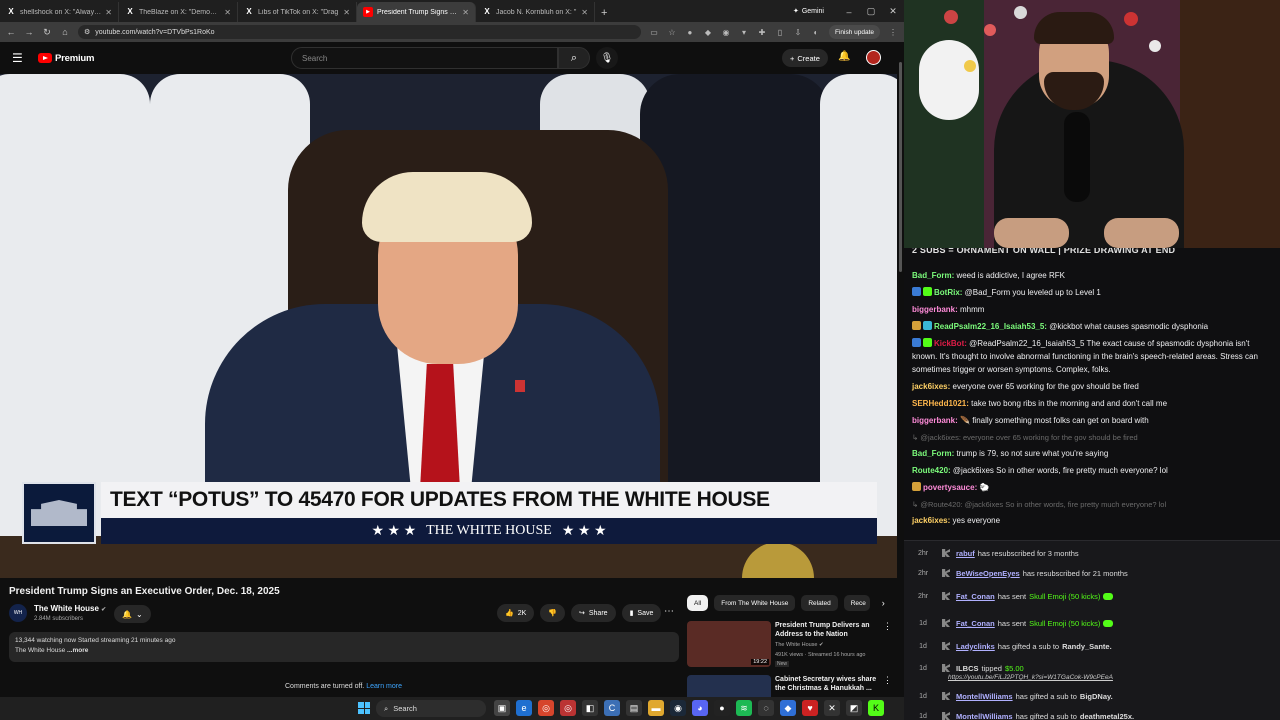 The width and height of the screenshot is (1280, 720). Describe the element at coordinates (893, 11) in the screenshot. I see `close-window-icon: ✕` at that location.